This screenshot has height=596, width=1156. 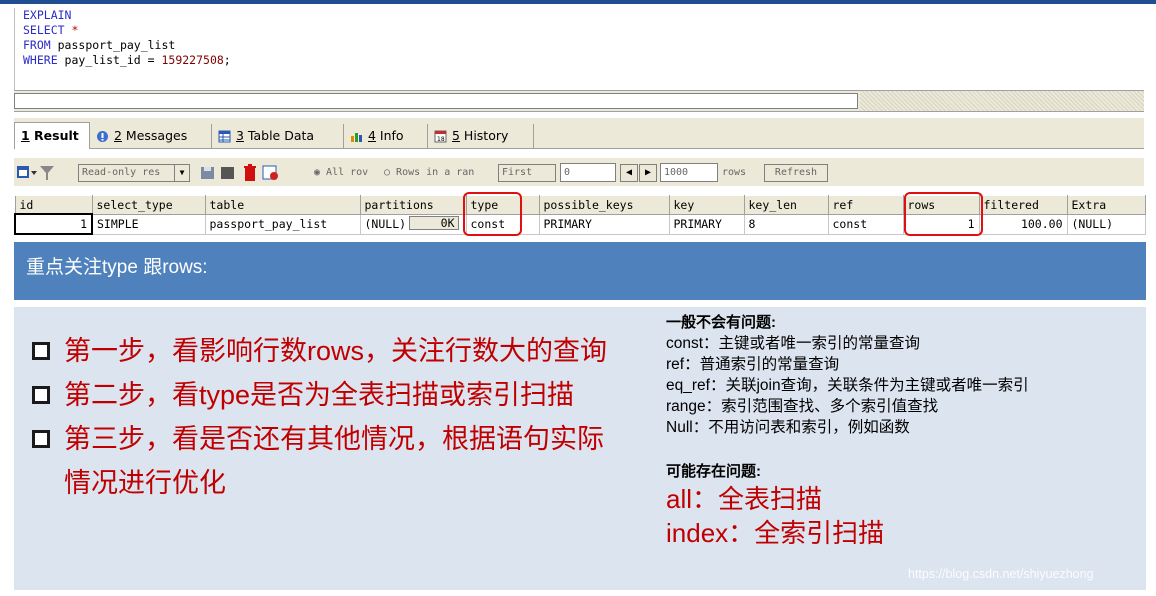 What do you see at coordinates (118, 135) in the screenshot?
I see `tab-number: 2` at bounding box center [118, 135].